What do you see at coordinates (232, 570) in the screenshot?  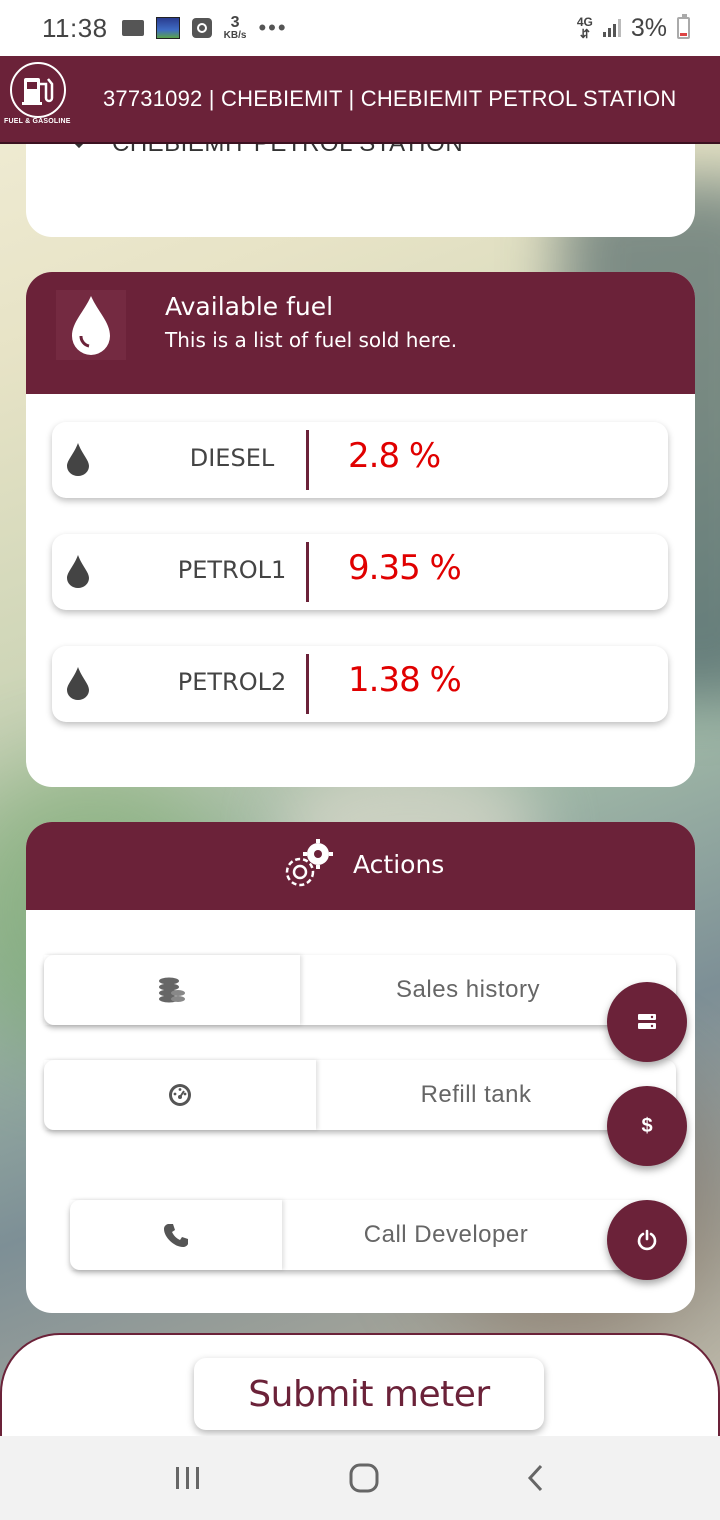 I see `fuel-name: PETROL1` at bounding box center [232, 570].